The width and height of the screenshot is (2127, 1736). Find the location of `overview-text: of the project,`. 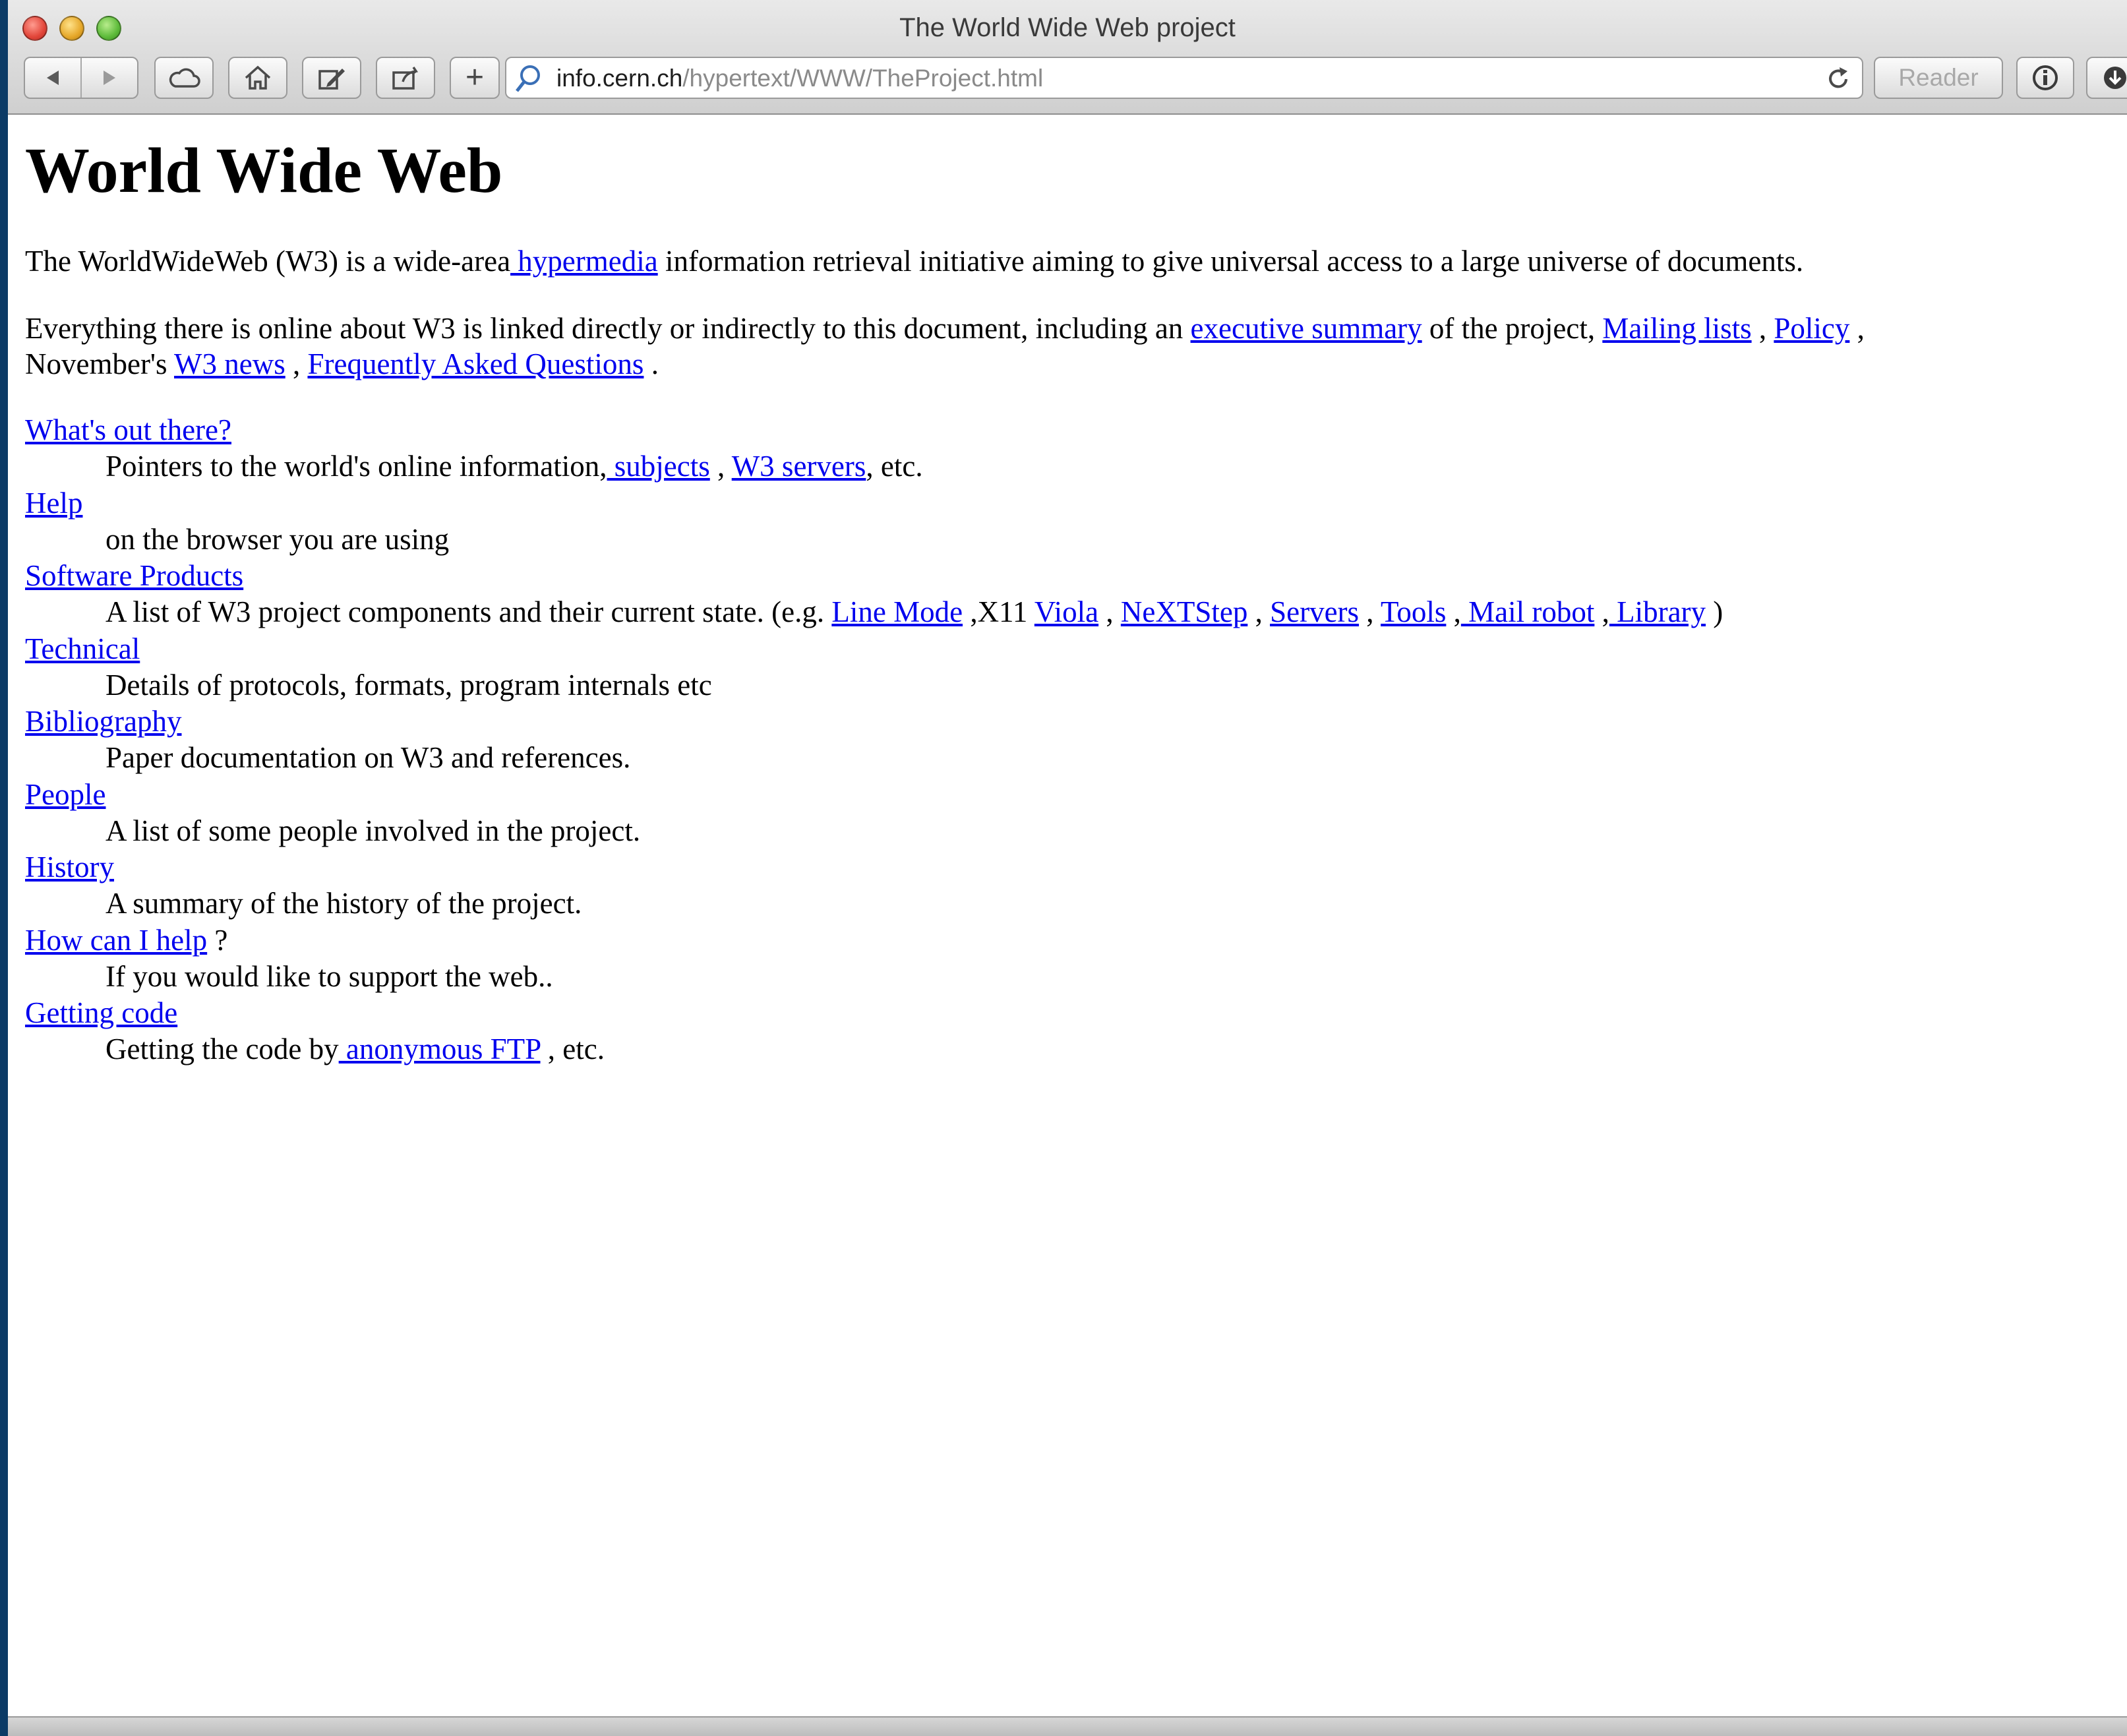

overview-text: of the project, is located at coordinates (1512, 328).